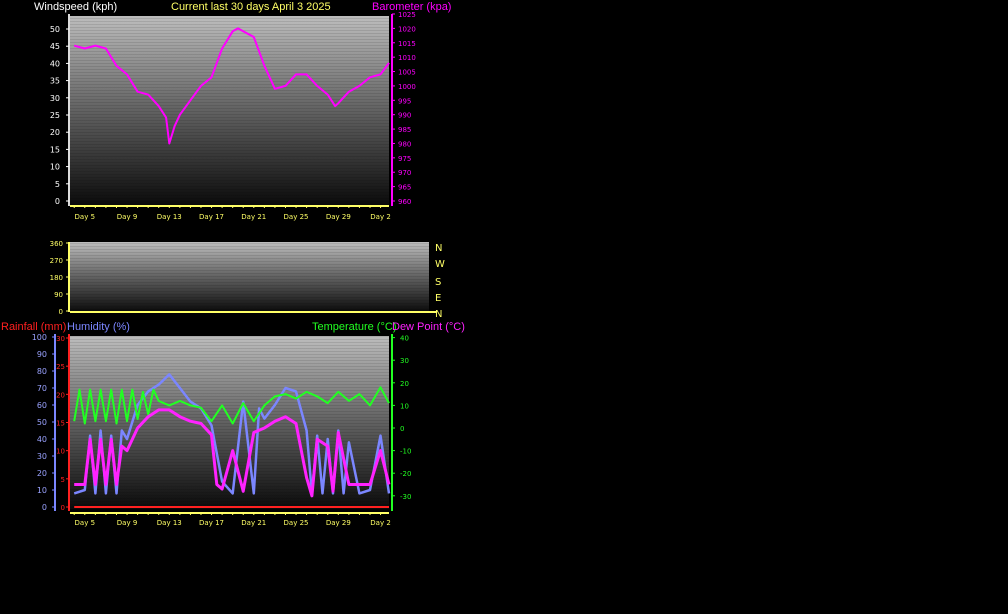 The height and width of the screenshot is (614, 1008). Describe the element at coordinates (405, 452) in the screenshot. I see `temperature-tick-label: -10` at that location.